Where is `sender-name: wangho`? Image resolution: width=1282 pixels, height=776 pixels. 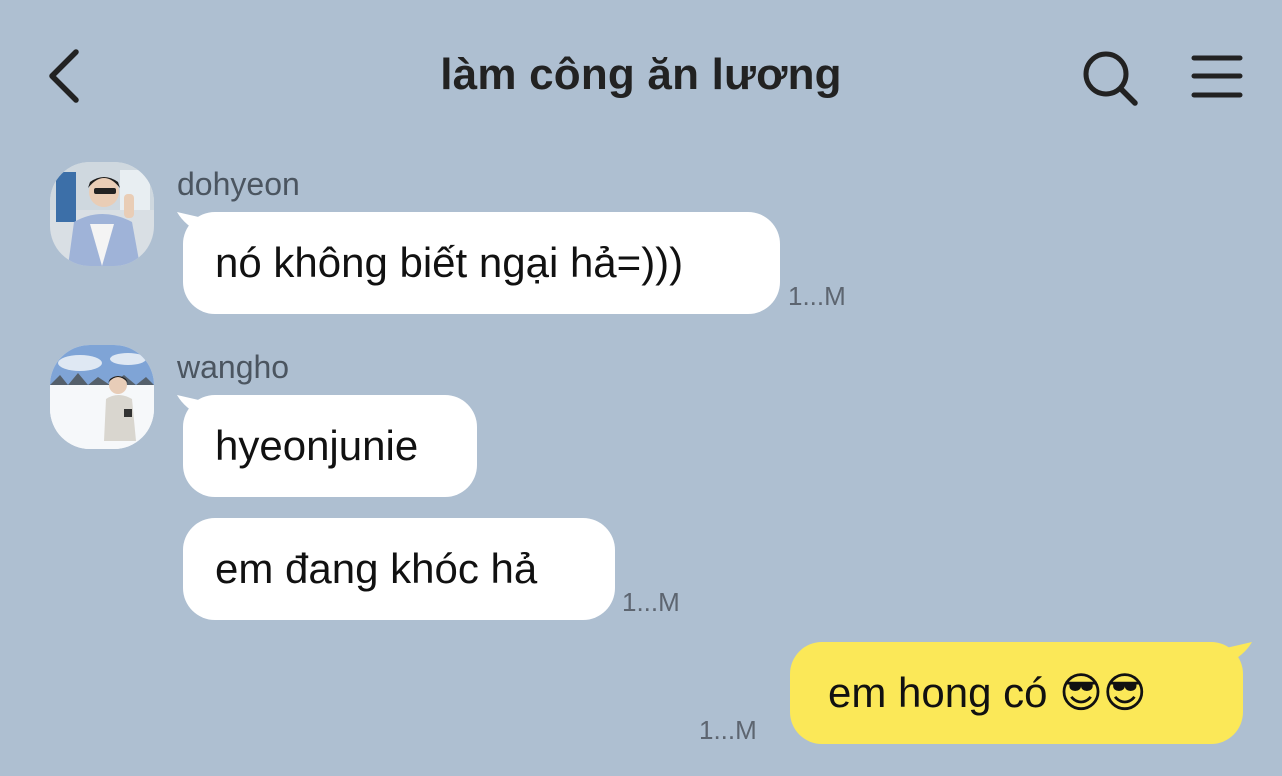 sender-name: wangho is located at coordinates (233, 367).